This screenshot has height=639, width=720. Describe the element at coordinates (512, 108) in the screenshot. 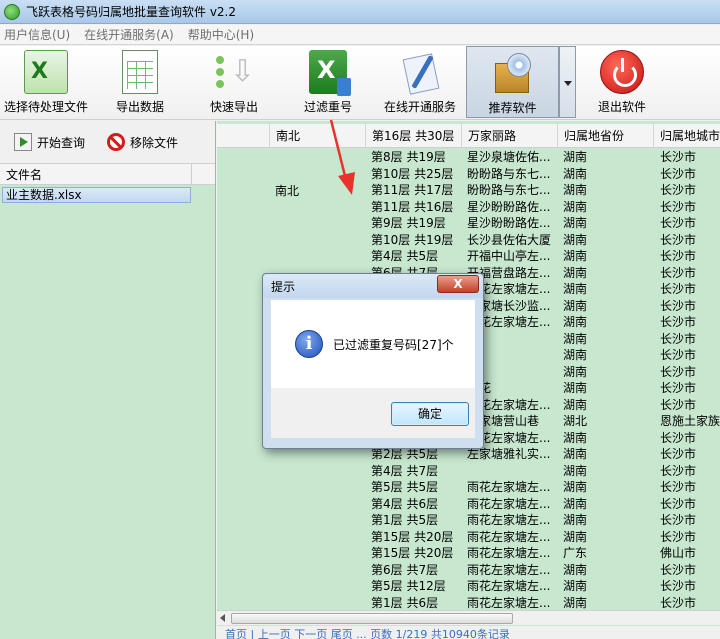

I see `recommend-software-label: 推荐软件` at that location.